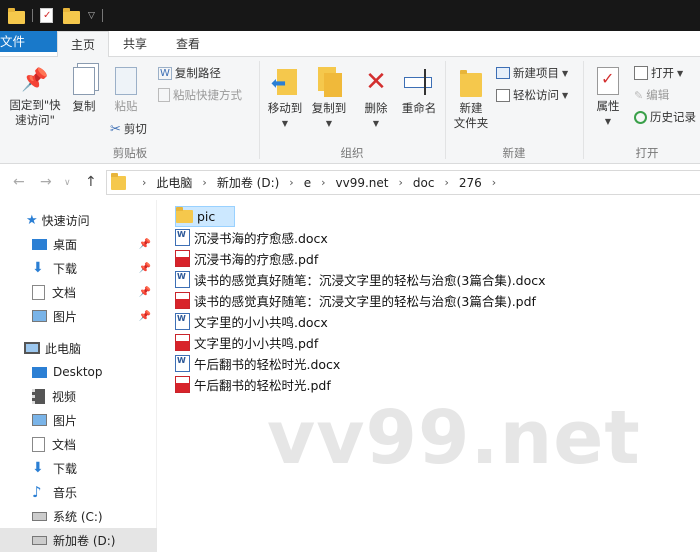  I want to click on new-folder-quick-icon, so click(71, 15).